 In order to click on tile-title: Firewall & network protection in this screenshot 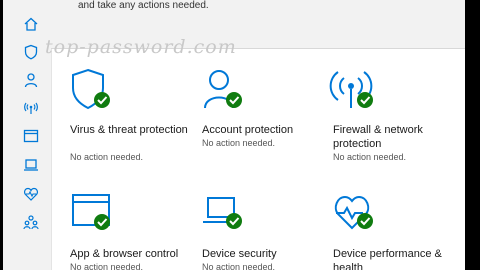, I will do `click(378, 137)`.